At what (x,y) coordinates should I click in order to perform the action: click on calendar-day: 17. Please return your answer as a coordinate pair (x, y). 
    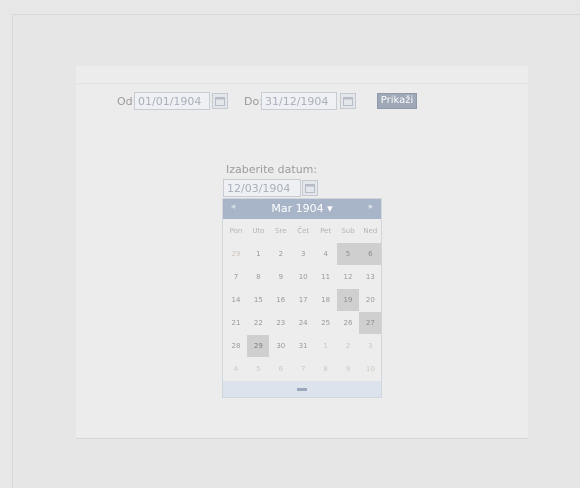
    Looking at the image, I should click on (303, 300).